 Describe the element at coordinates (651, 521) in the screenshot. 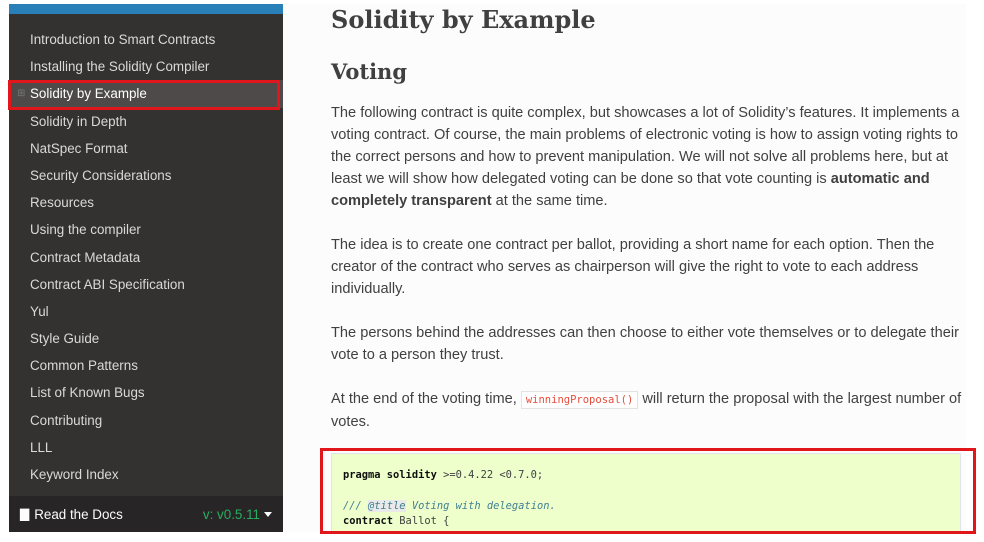

I see `code-line-contract: contract Ballot {` at that location.